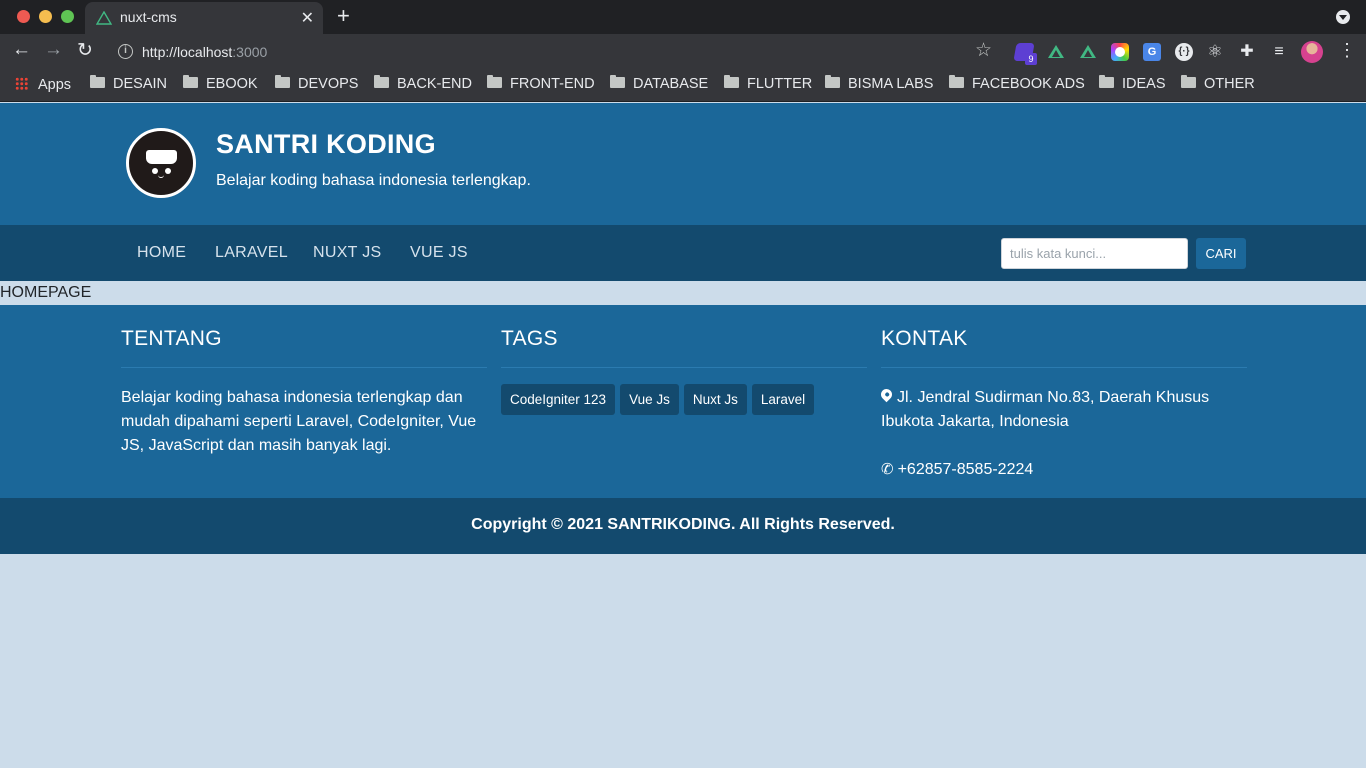 The width and height of the screenshot is (1366, 768). I want to click on bookmark-apps: Apps, so click(43, 84).